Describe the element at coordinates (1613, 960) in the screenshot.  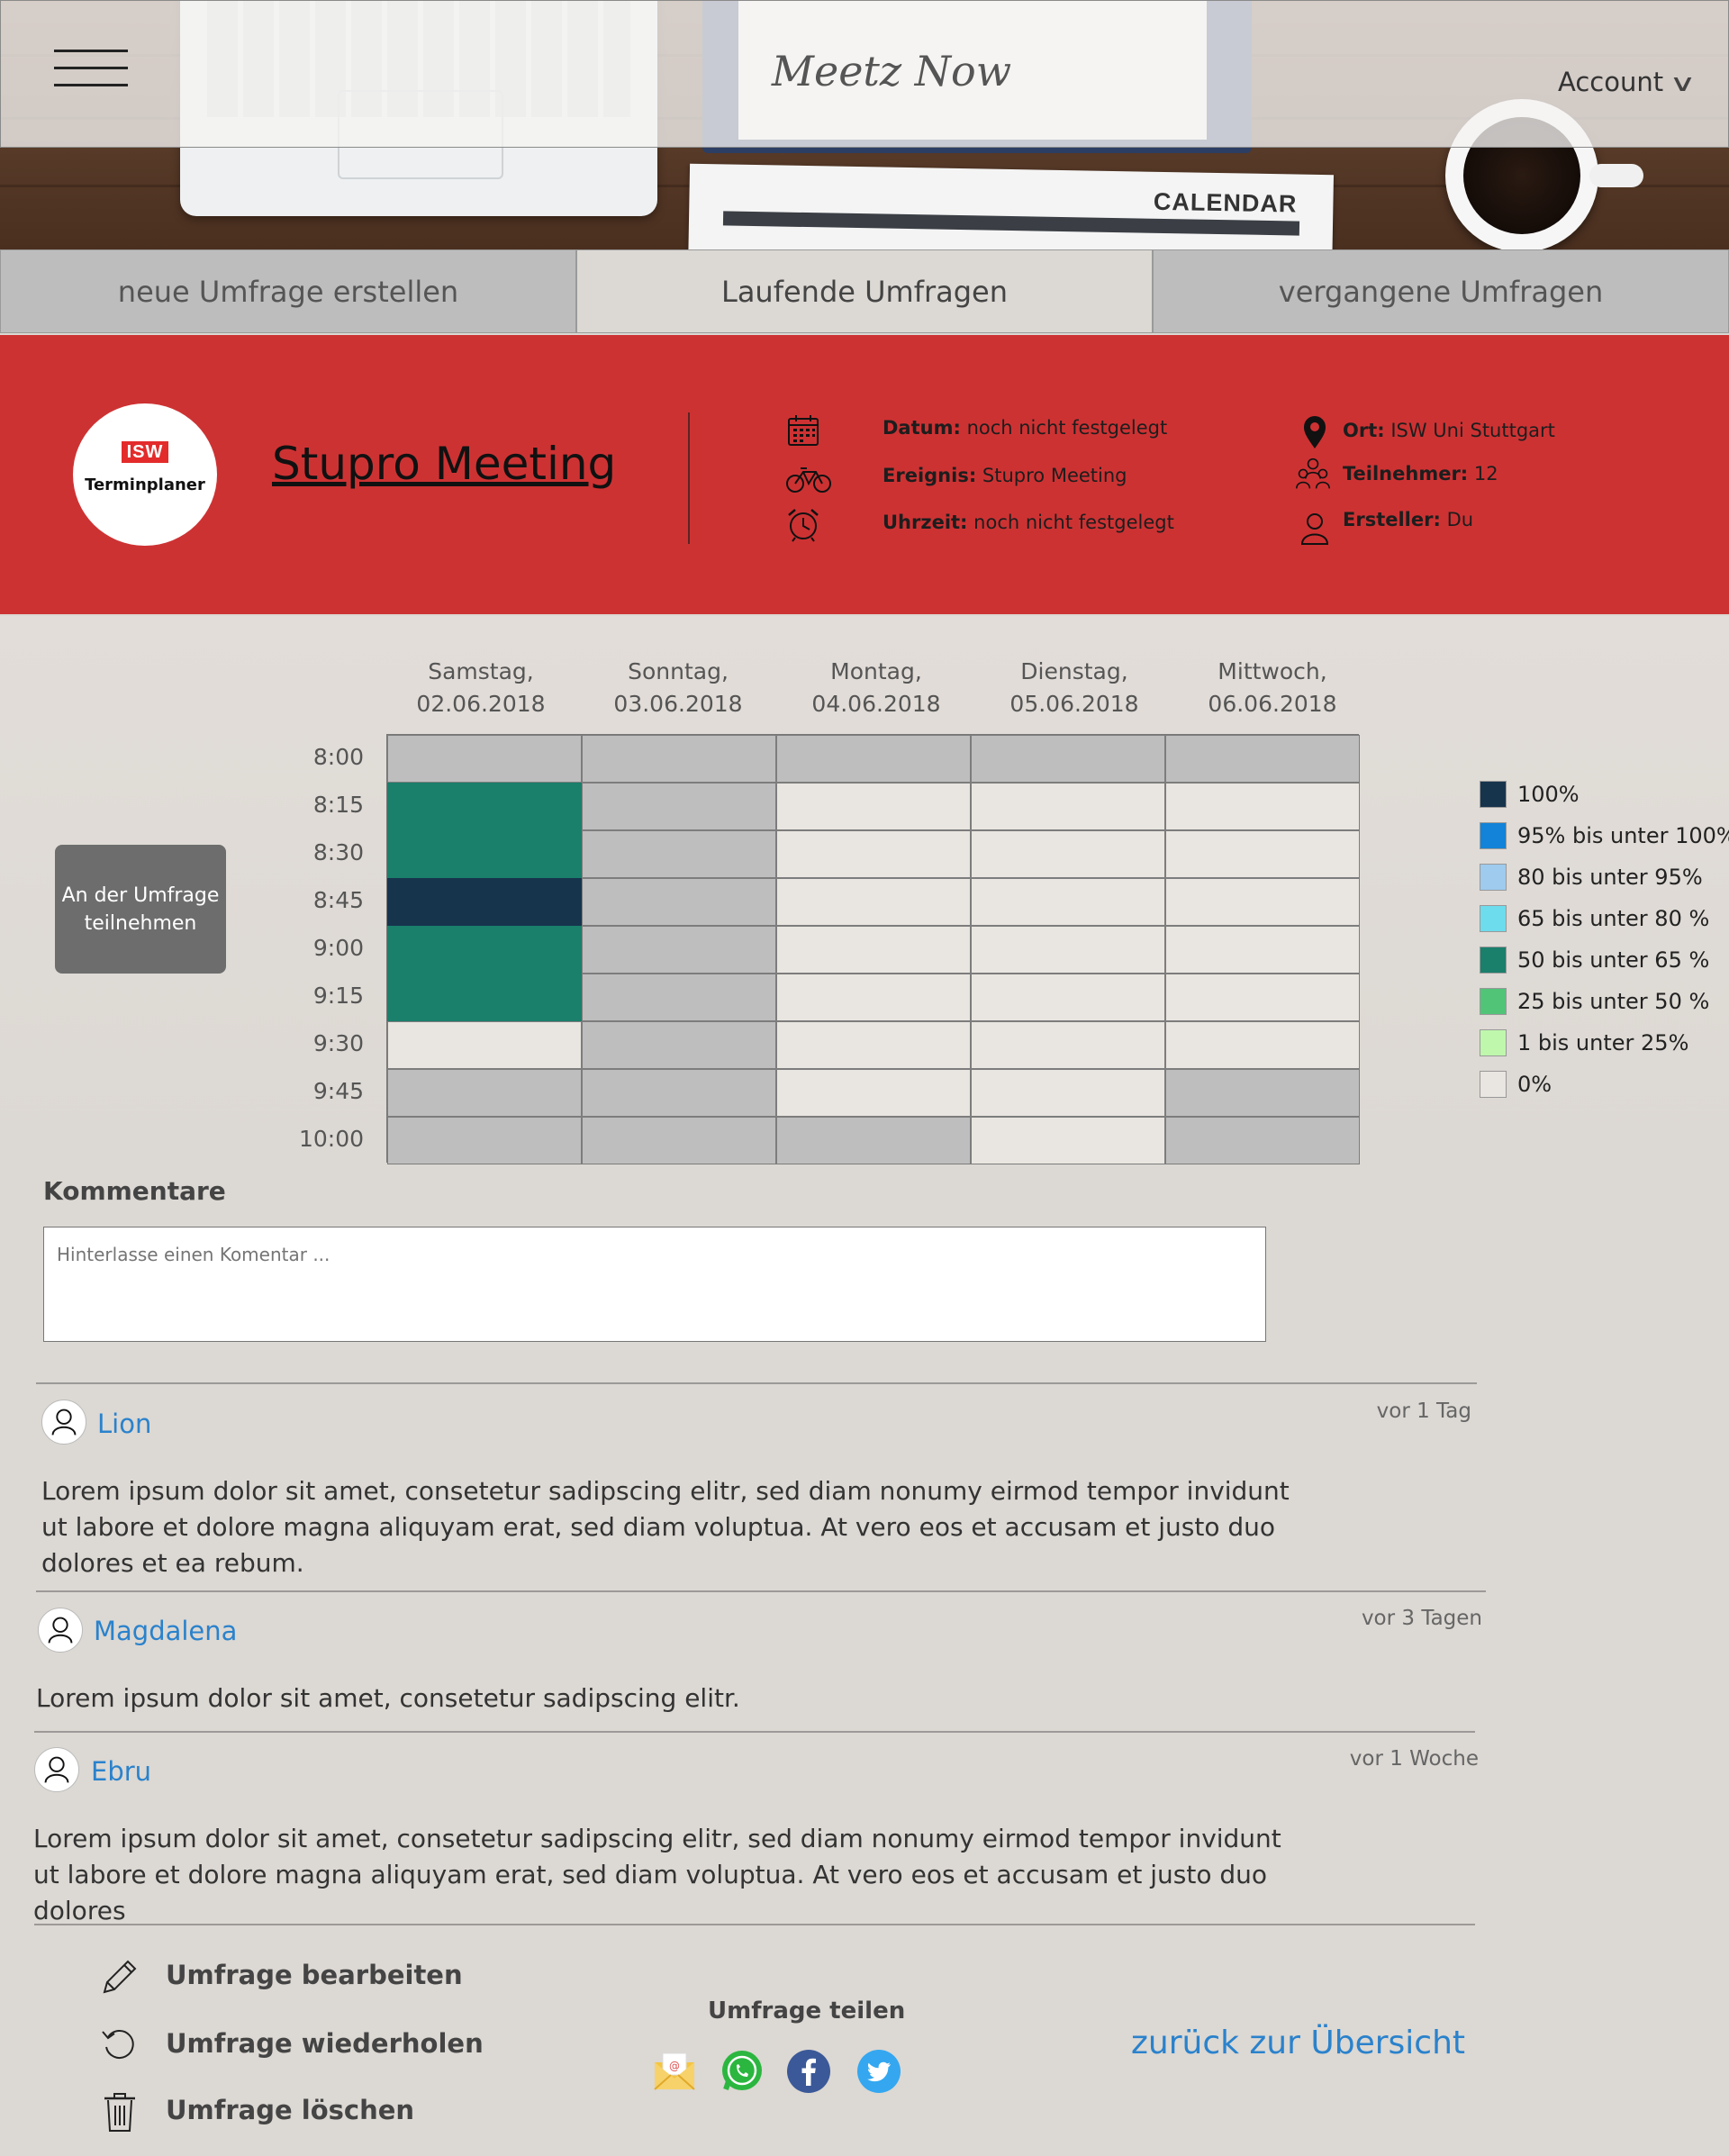
I see `legend-label: 50 bis unter 65 %` at that location.